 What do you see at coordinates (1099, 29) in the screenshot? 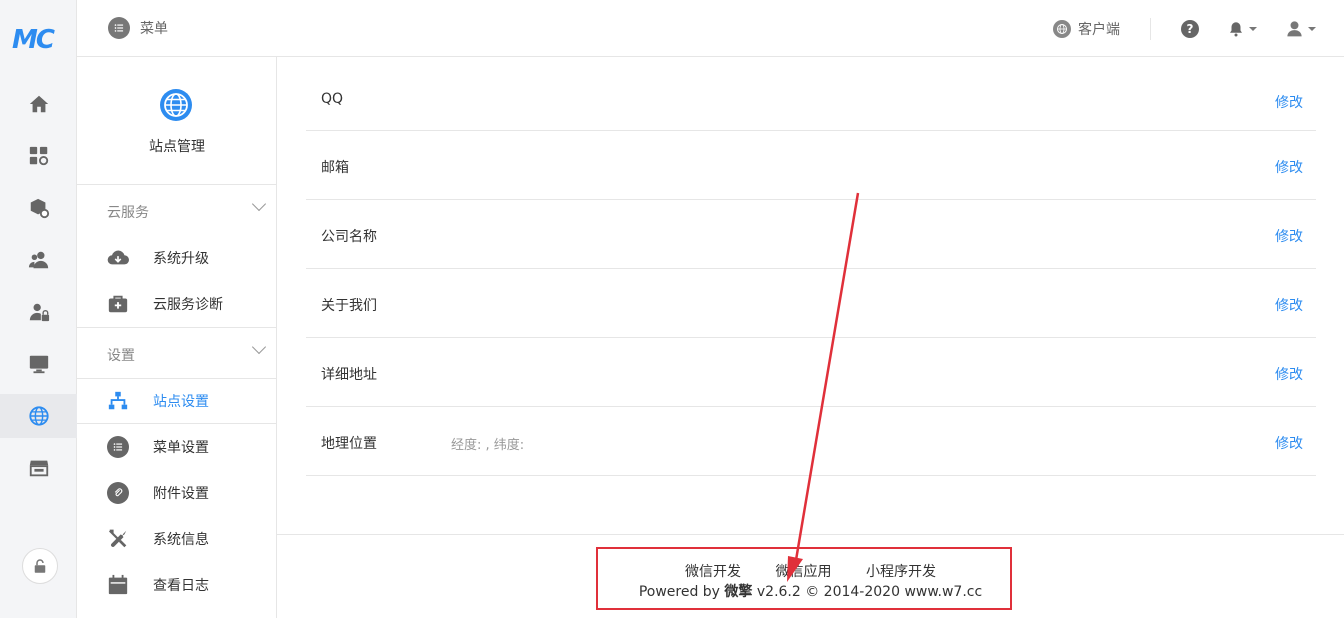
I see `client-label: 客户端` at bounding box center [1099, 29].